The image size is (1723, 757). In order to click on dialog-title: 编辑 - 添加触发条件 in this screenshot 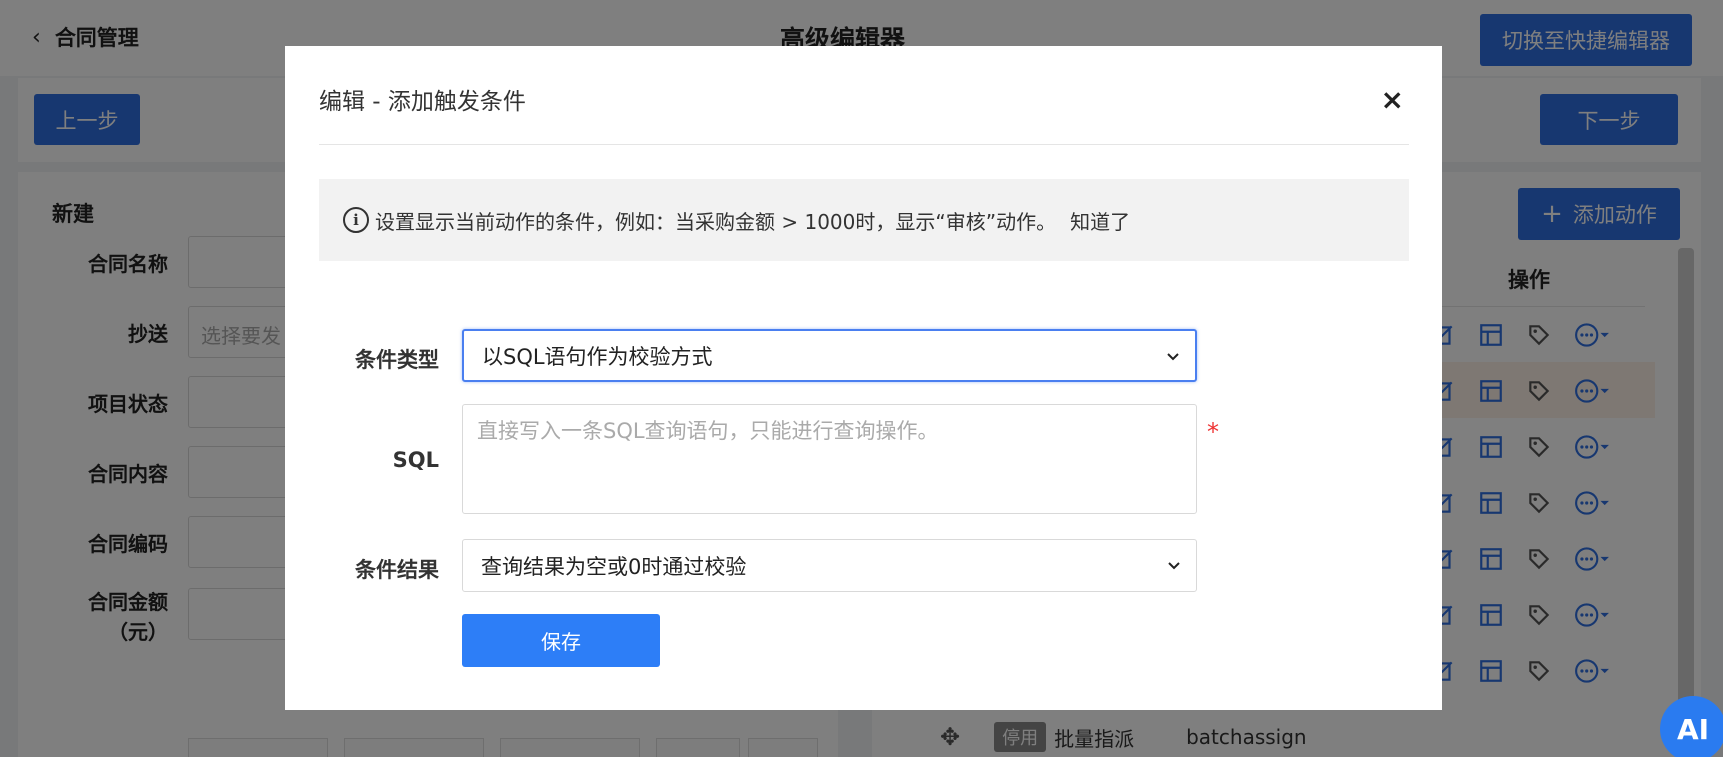, I will do `click(422, 102)`.